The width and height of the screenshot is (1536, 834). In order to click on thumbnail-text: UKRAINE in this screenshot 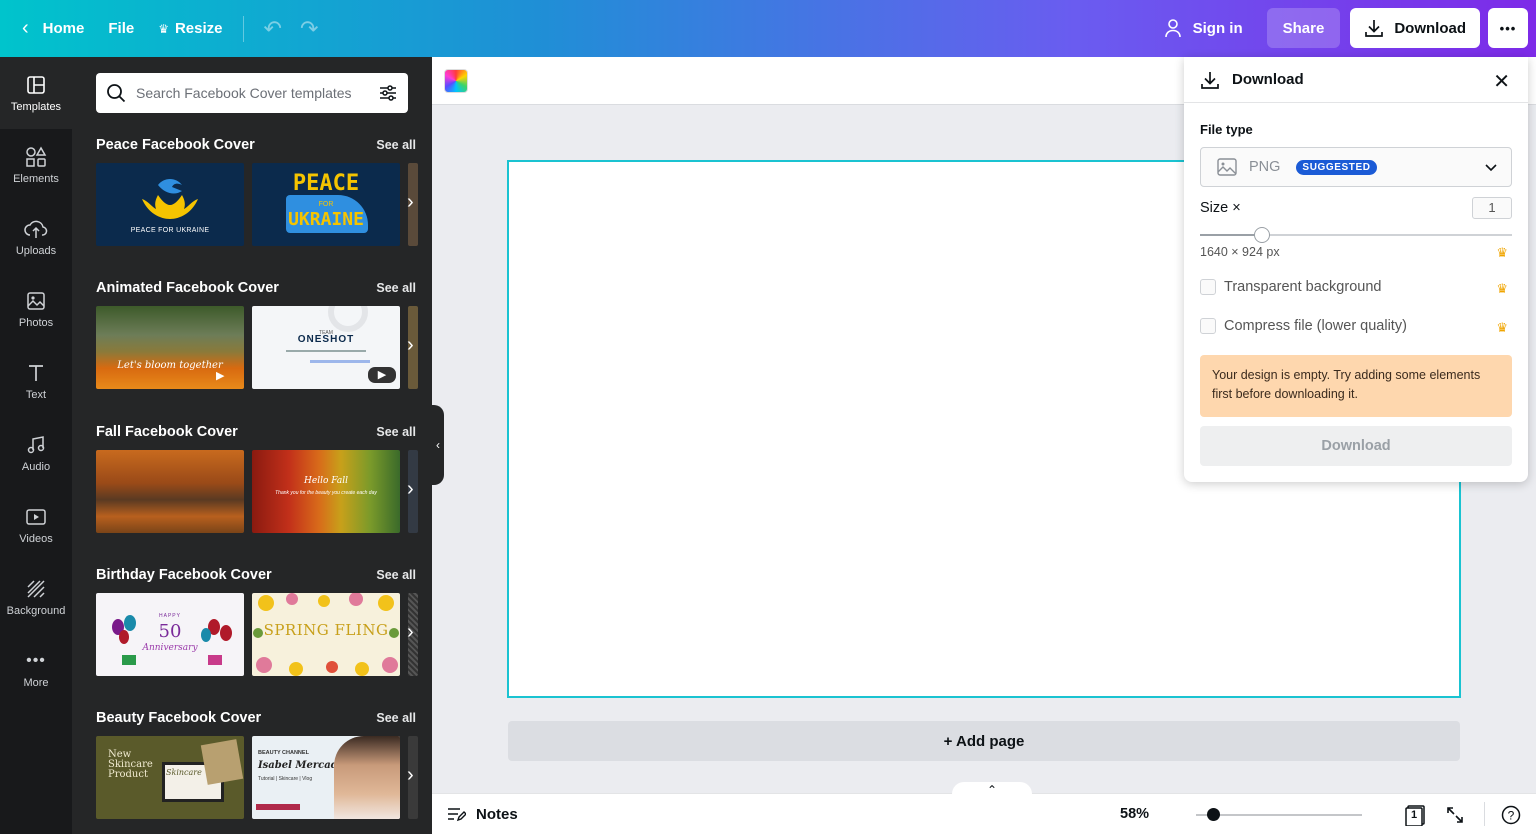, I will do `click(326, 219)`.